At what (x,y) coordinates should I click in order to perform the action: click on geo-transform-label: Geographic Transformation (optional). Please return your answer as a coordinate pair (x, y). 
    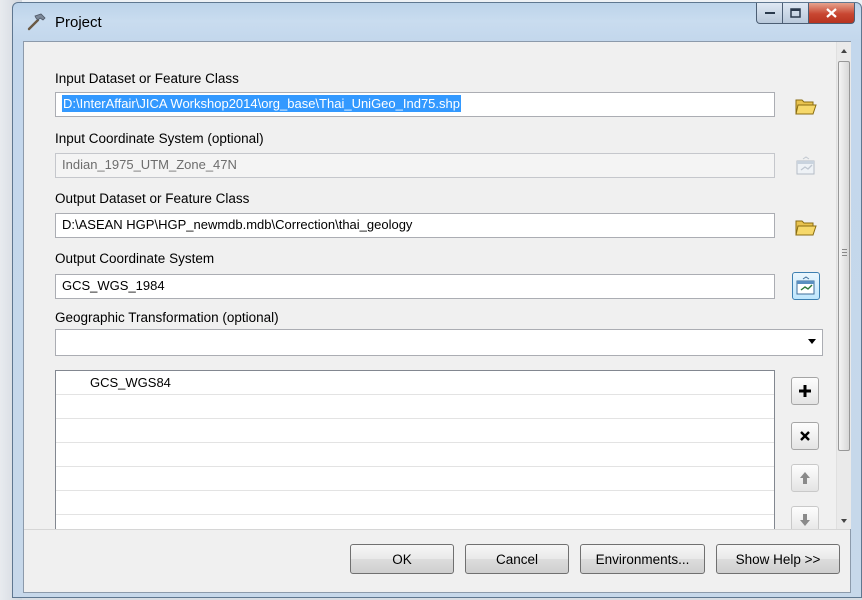
    Looking at the image, I should click on (167, 317).